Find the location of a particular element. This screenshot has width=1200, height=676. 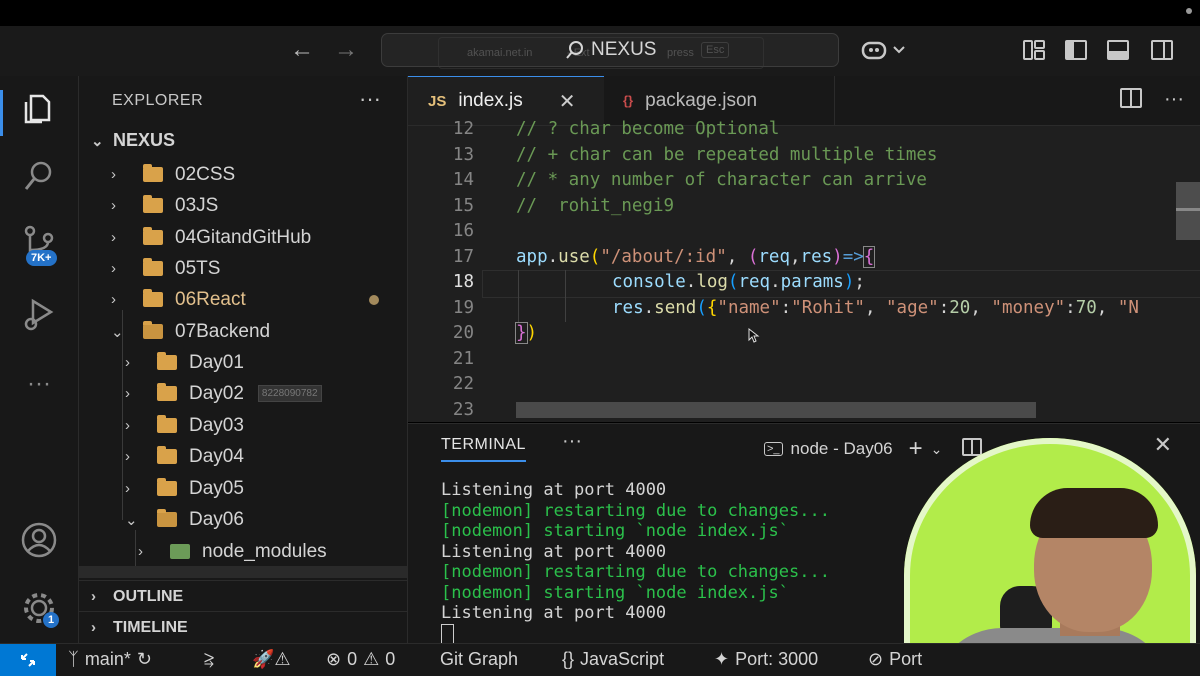

tree-item-modified: › 06React is located at coordinates (243, 299).